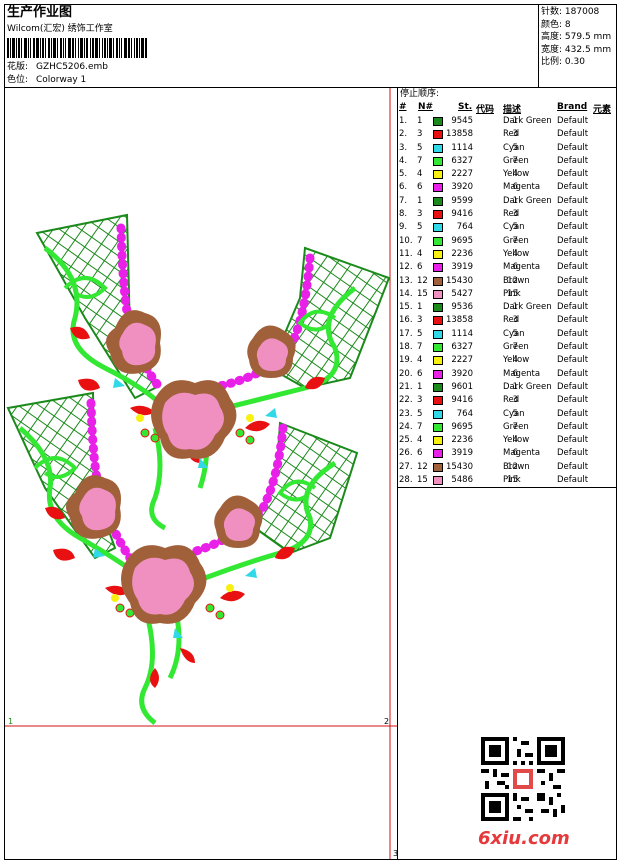 Image resolution: width=620 pixels, height=860 pixels. I want to click on color-stop-idx: 25., so click(406, 440).